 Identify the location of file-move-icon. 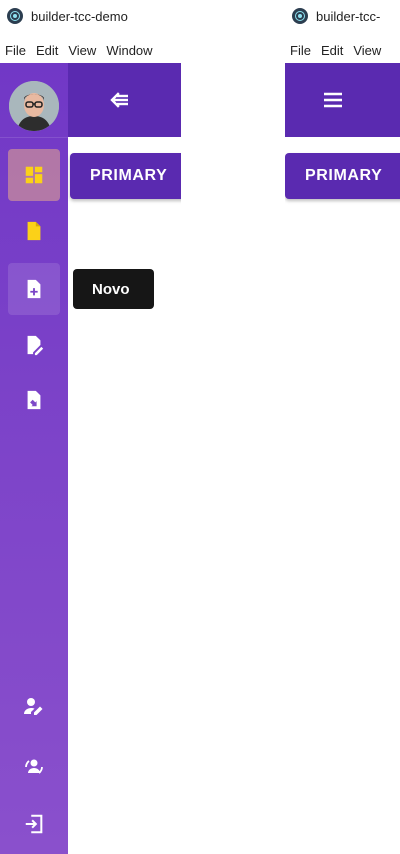
(34, 400).